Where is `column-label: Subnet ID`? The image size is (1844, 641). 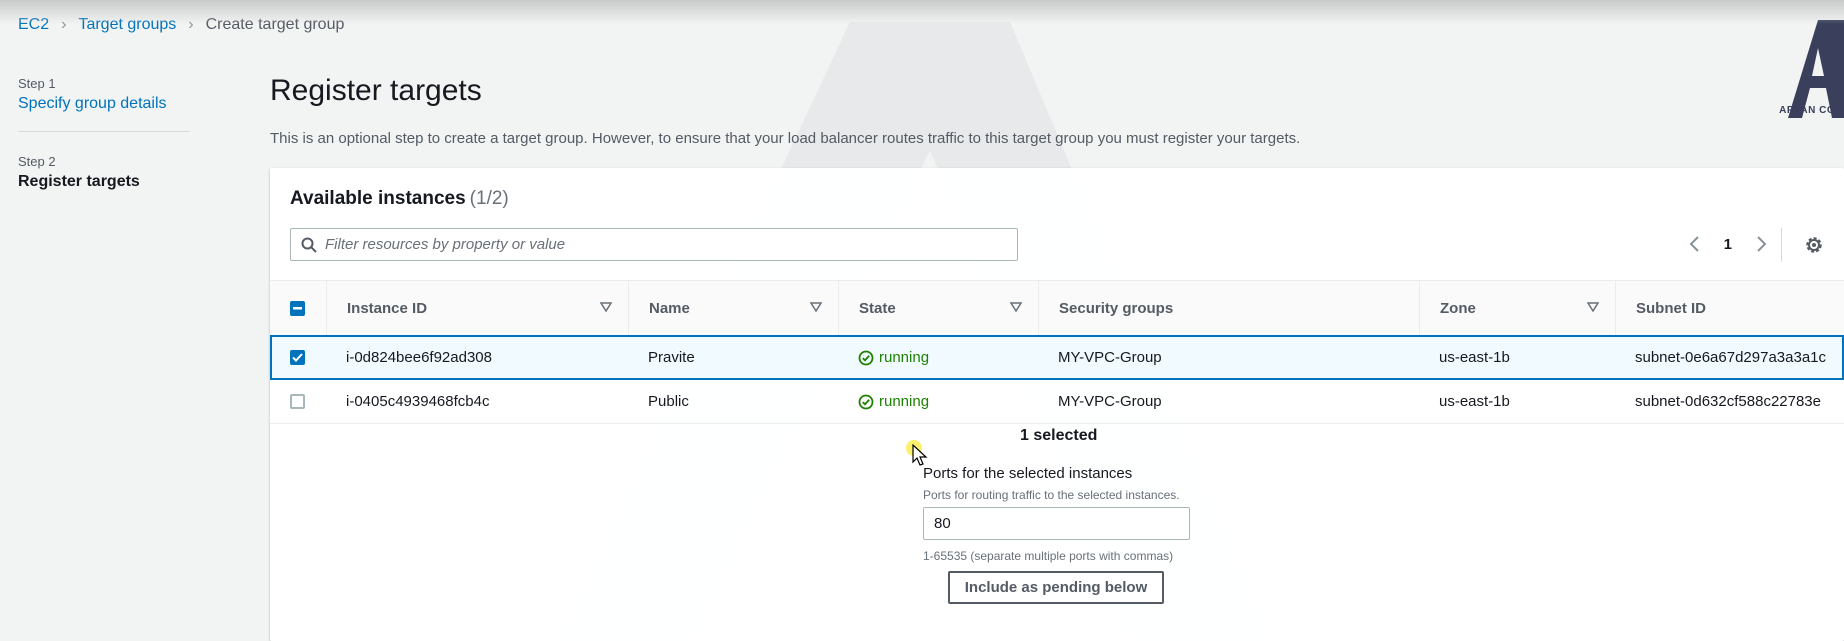
column-label: Subnet ID is located at coordinates (1671, 308).